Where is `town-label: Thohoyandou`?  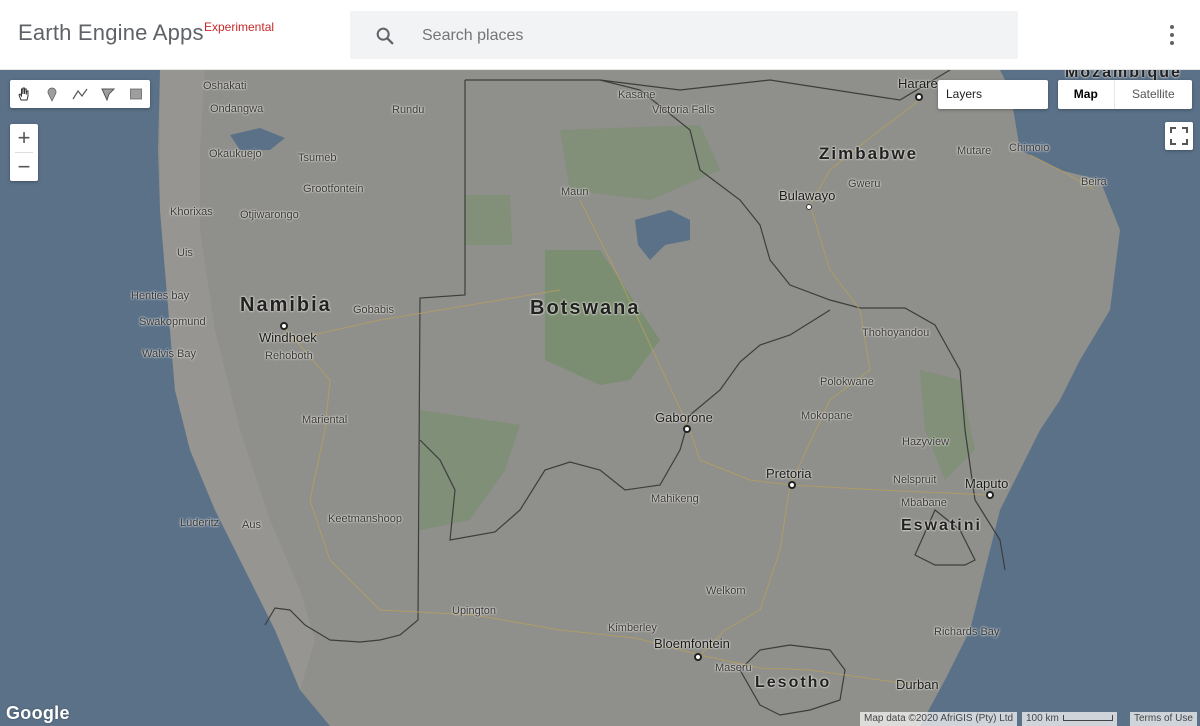 town-label: Thohoyandou is located at coordinates (896, 333).